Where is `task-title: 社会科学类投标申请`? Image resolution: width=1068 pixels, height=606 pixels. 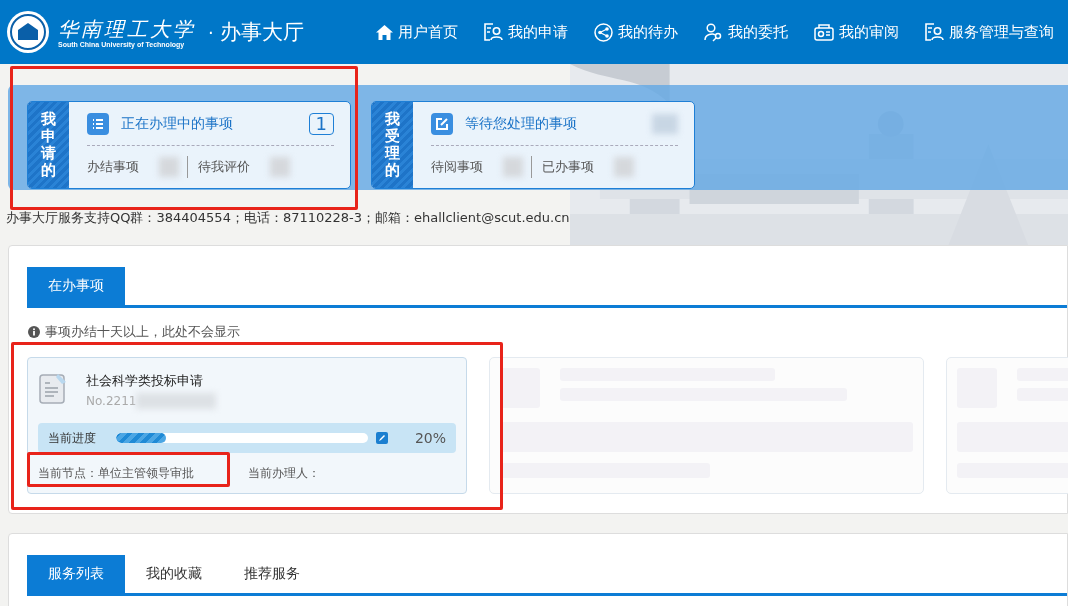 task-title: 社会科学类投标申请 is located at coordinates (145, 381).